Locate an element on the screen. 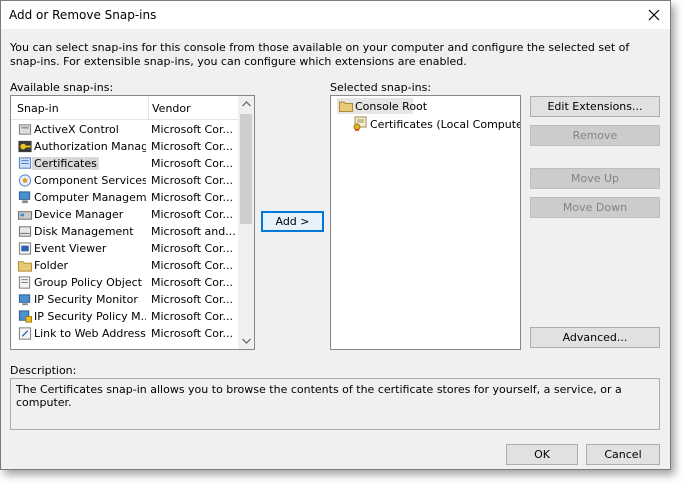 This screenshot has width=683, height=487. scroll-up-button is located at coordinates (246, 104).